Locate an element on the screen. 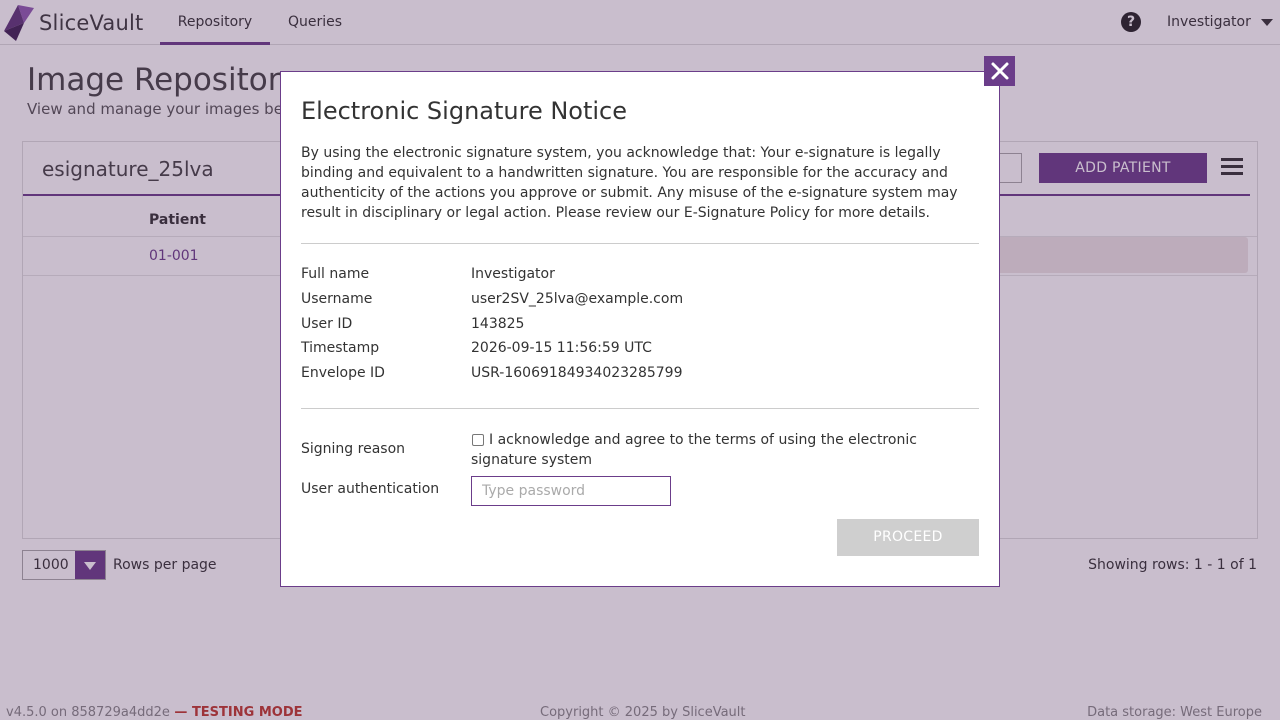 The image size is (1280, 720). timestamp-label: Timestamp is located at coordinates (340, 348).